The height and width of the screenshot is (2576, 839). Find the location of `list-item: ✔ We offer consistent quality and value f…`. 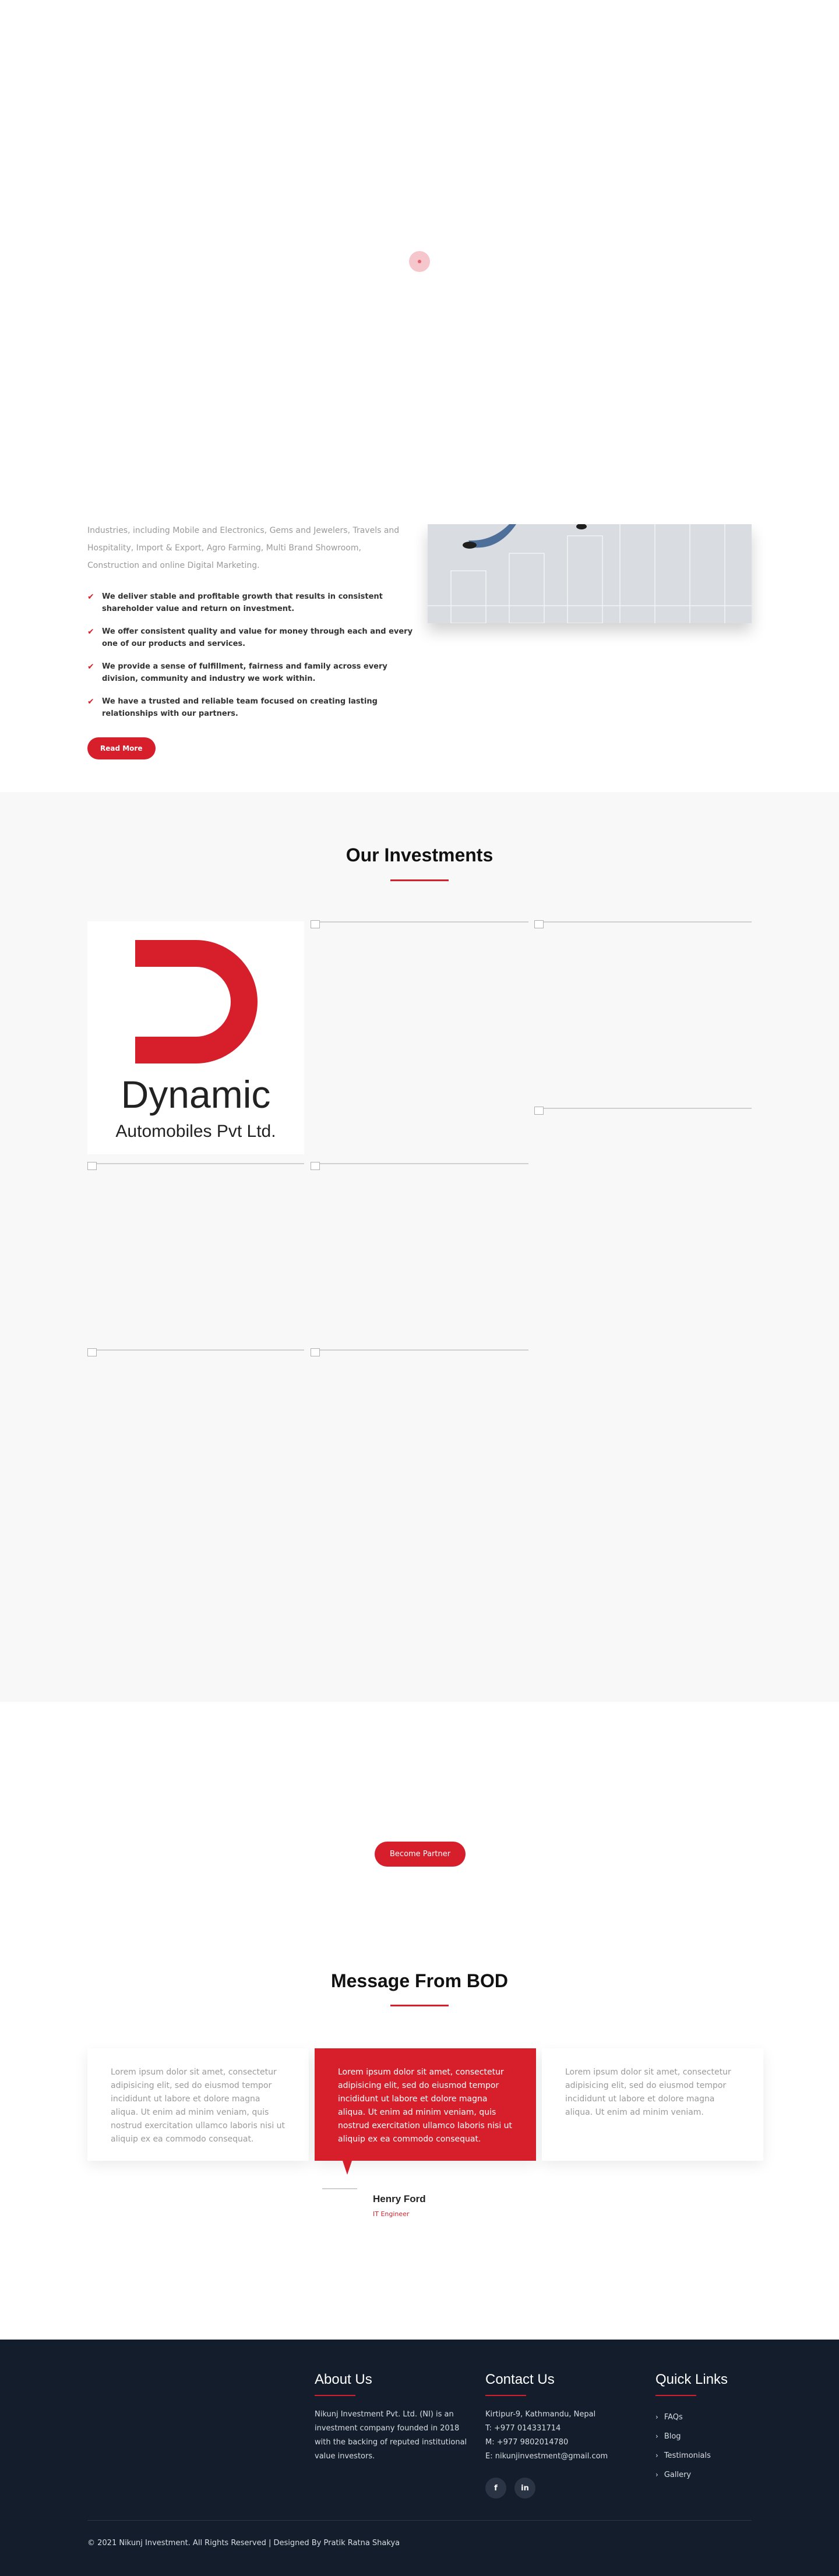

list-item: ✔ We offer consistent quality and value f… is located at coordinates (250, 637).